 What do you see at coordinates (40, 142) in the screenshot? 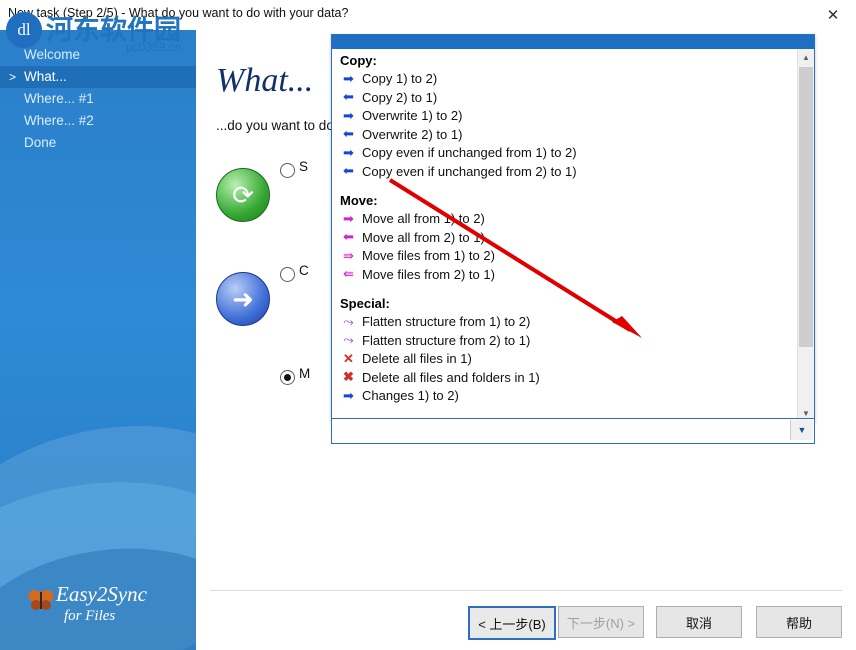
I see `step-label-done: Done` at bounding box center [40, 142].